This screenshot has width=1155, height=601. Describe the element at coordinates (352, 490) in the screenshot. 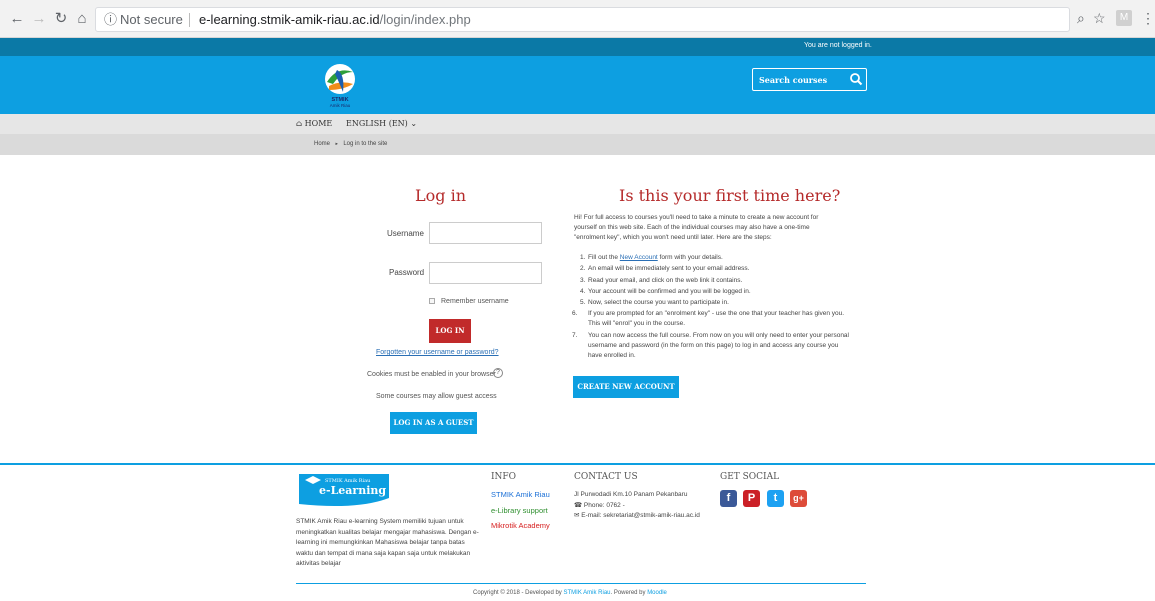

I see `svg-text: e-Learning` at that location.